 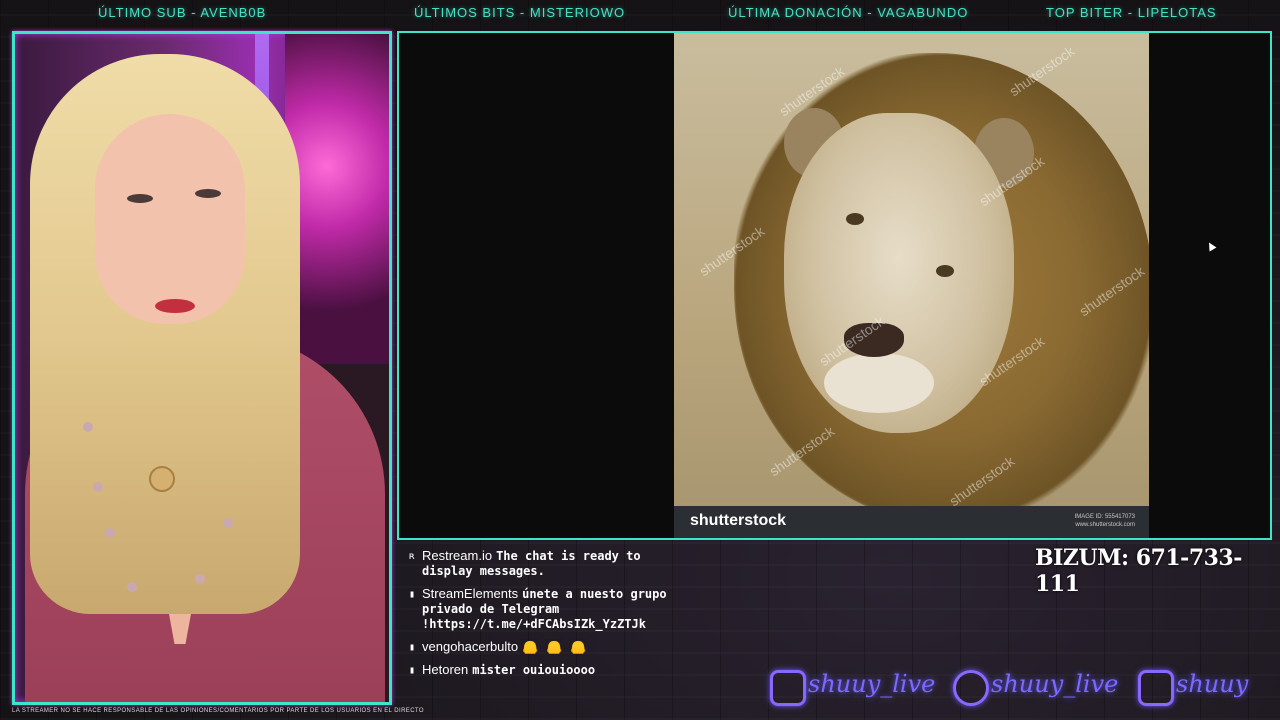 I want to click on streamer-face, so click(x=170, y=219).